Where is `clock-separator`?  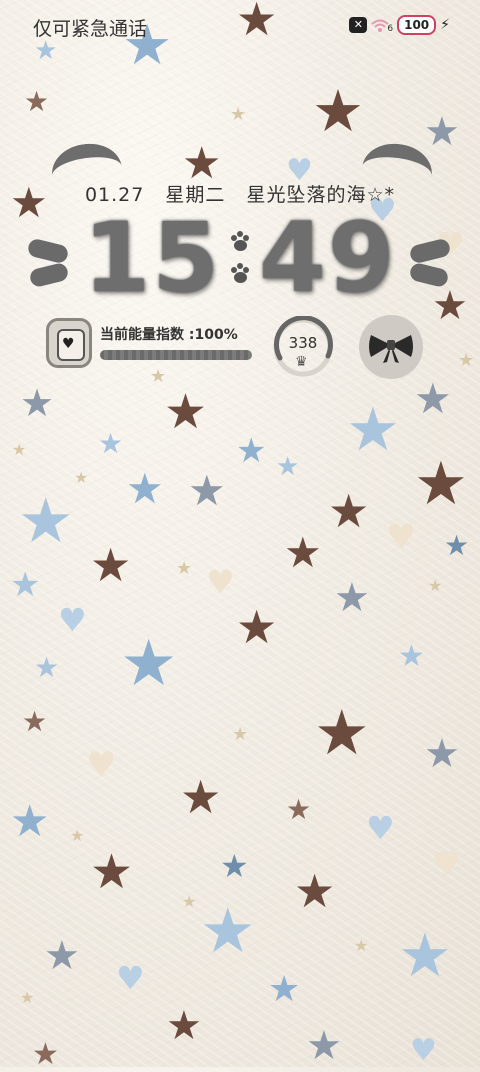 clock-separator is located at coordinates (240, 258).